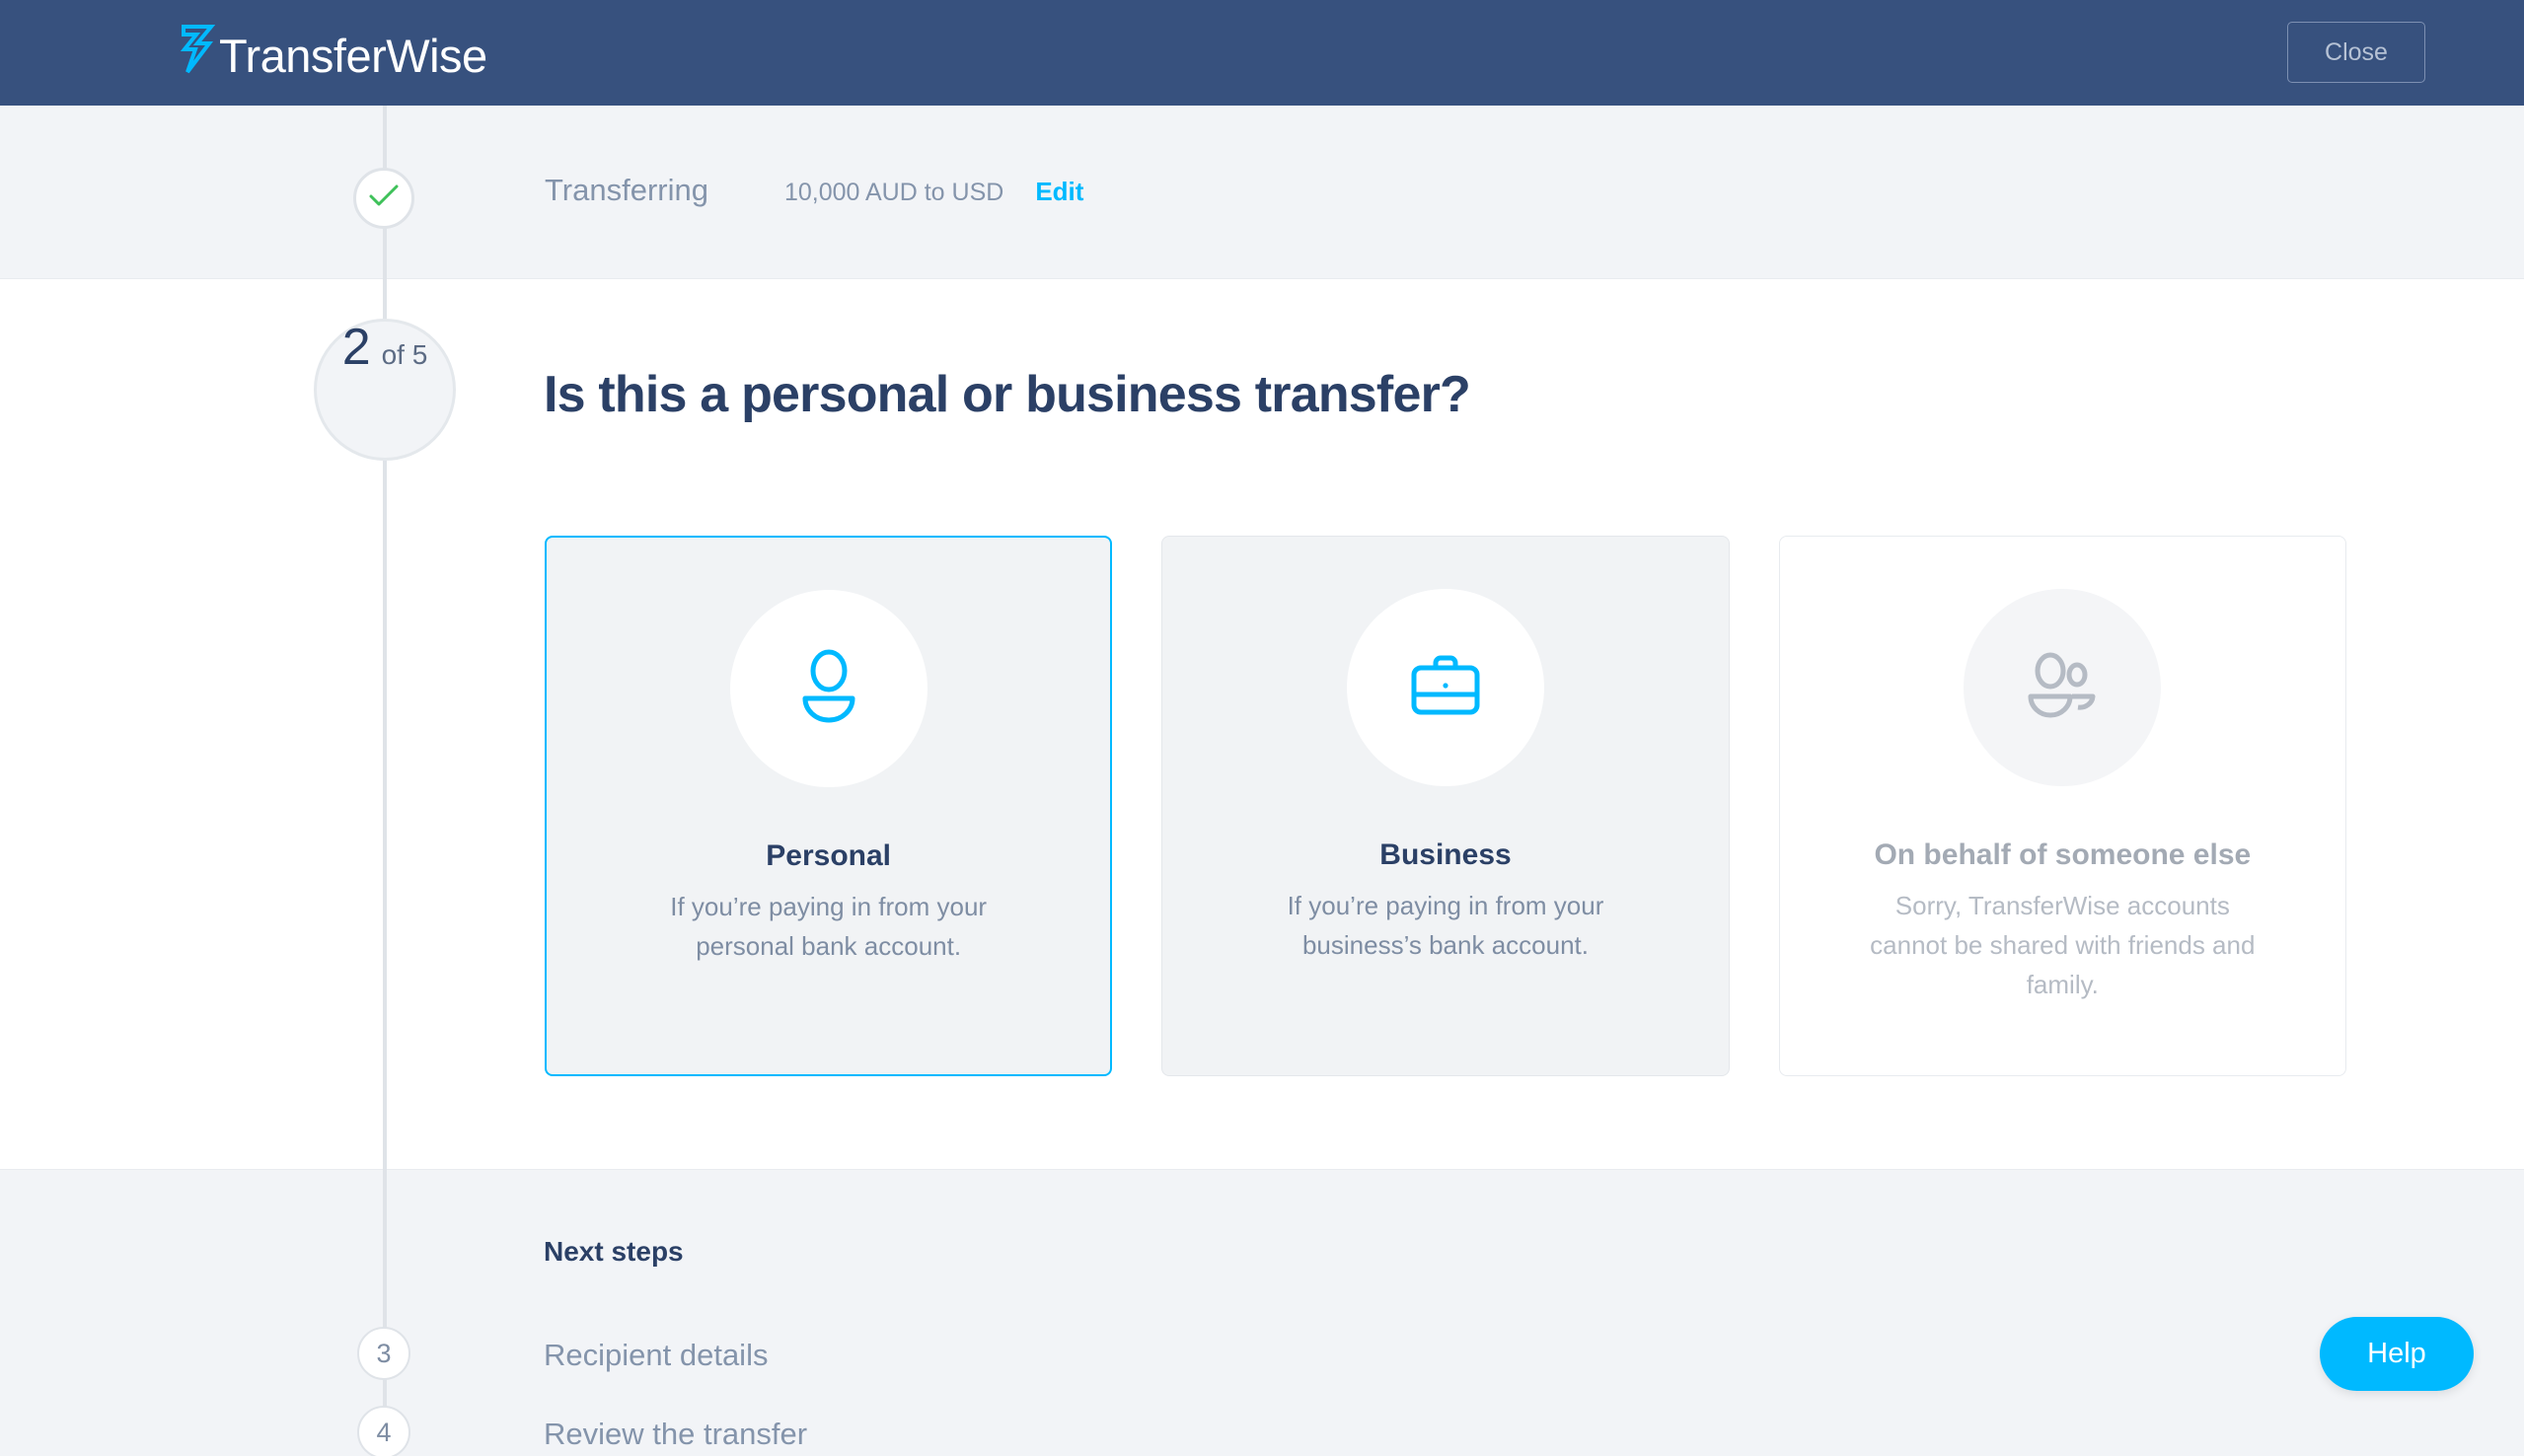 The height and width of the screenshot is (1456, 2524). What do you see at coordinates (894, 192) in the screenshot?
I see `transfer-amount: 10,000 AUD to USD` at bounding box center [894, 192].